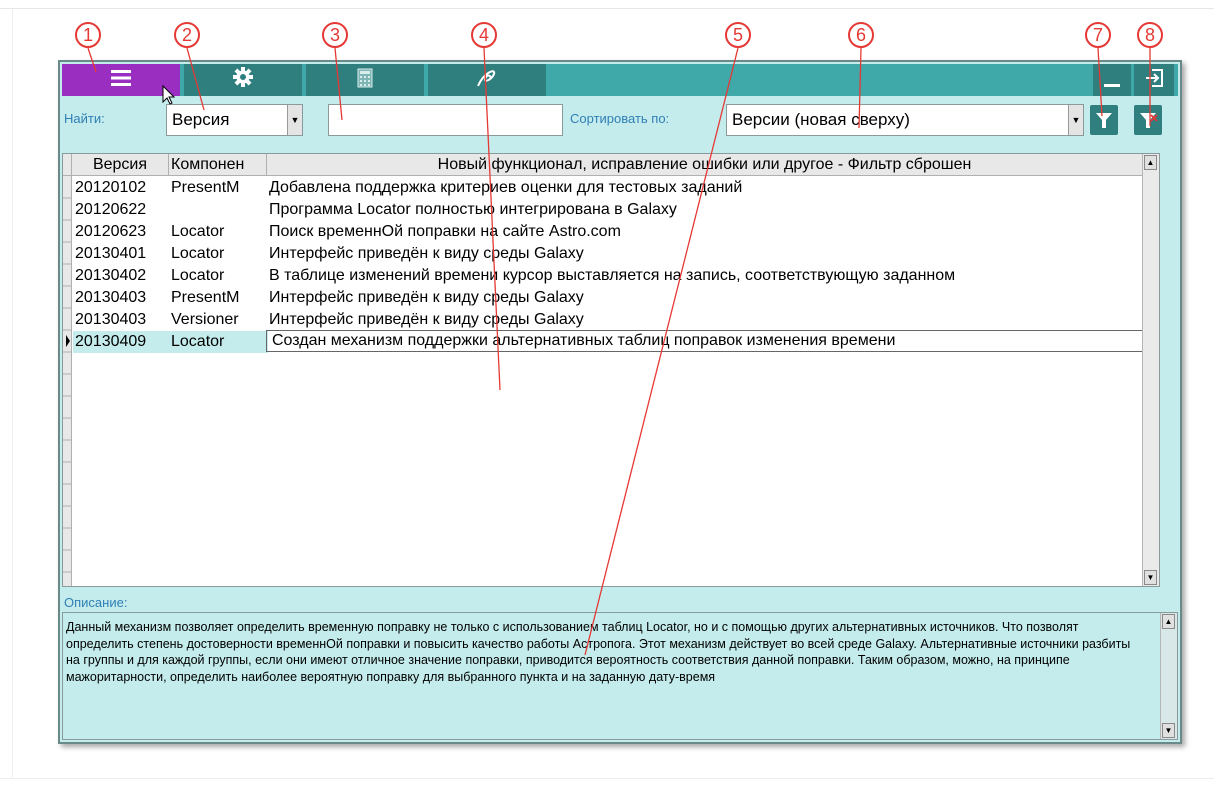 The height and width of the screenshot is (786, 1214). I want to click on header-indicator, so click(67, 165).